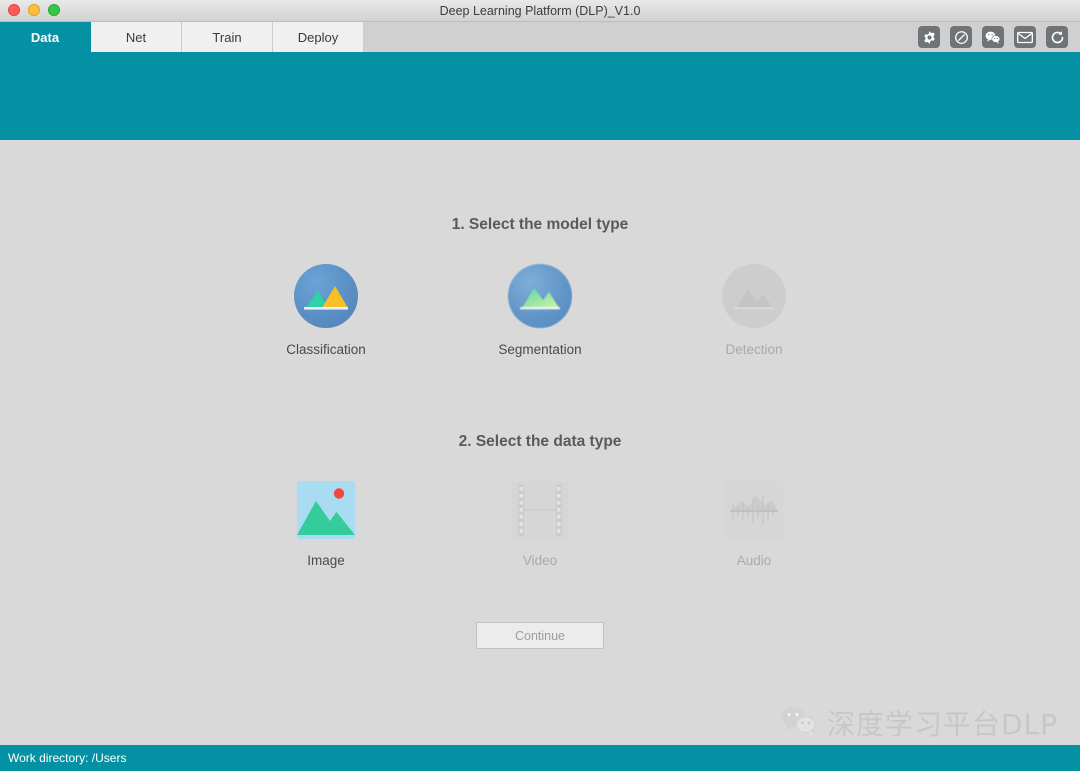 This screenshot has height=771, width=1080. I want to click on title-bar: Deep Learning Platform (DLP)_V1.0, so click(540, 11).